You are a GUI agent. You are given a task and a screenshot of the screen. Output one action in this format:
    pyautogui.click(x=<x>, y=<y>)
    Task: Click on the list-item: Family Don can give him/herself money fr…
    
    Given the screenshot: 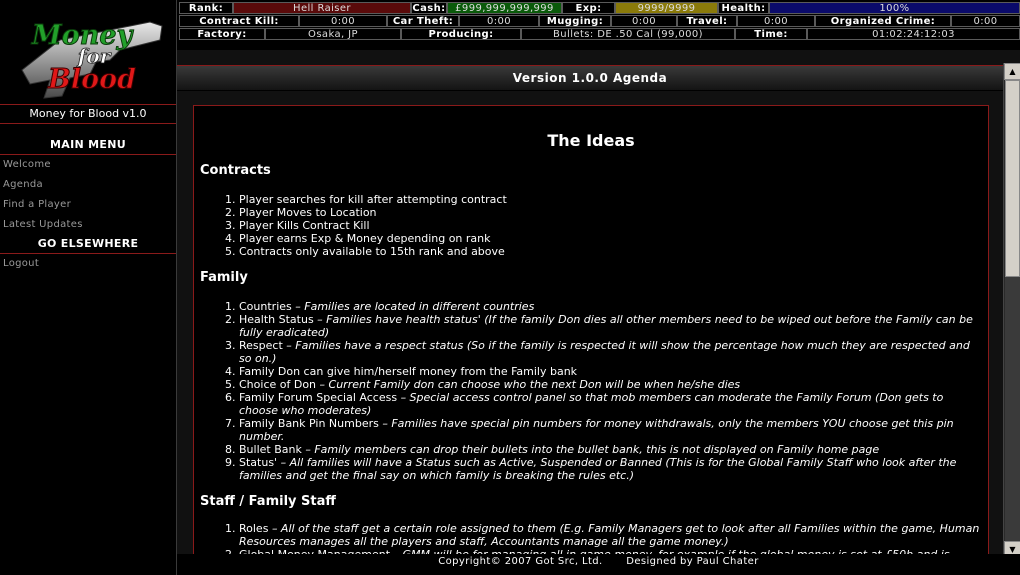 What is the action you would take?
    pyautogui.click(x=610, y=371)
    